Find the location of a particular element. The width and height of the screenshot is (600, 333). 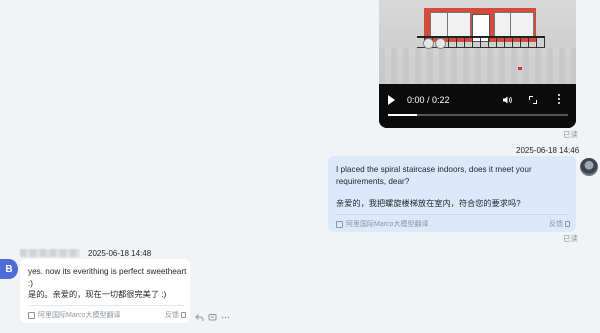

more-horizontal-icon is located at coordinates (225, 317).